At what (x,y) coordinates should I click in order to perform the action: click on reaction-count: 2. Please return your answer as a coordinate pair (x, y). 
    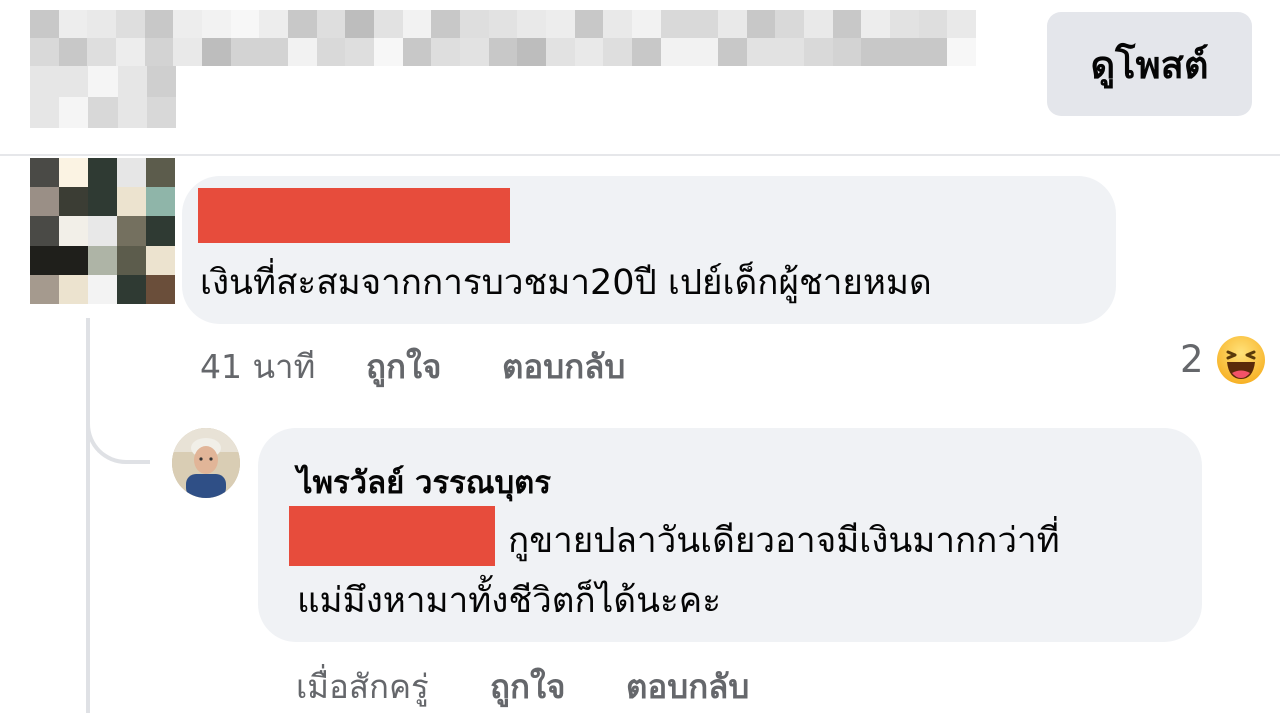
    Looking at the image, I should click on (1192, 359).